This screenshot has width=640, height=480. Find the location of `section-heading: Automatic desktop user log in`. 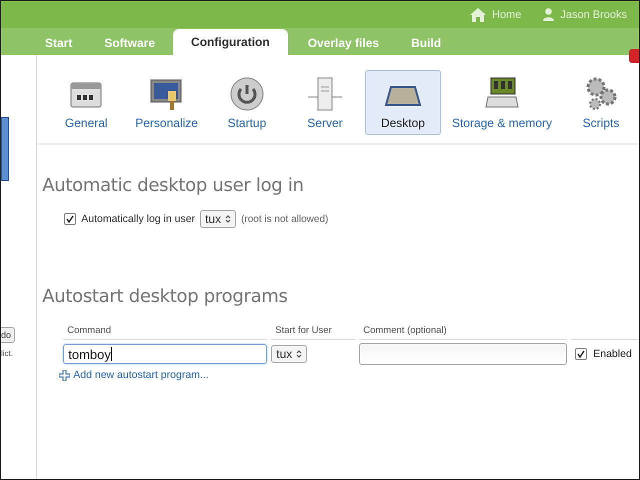

section-heading: Automatic desktop user log in is located at coordinates (173, 185).